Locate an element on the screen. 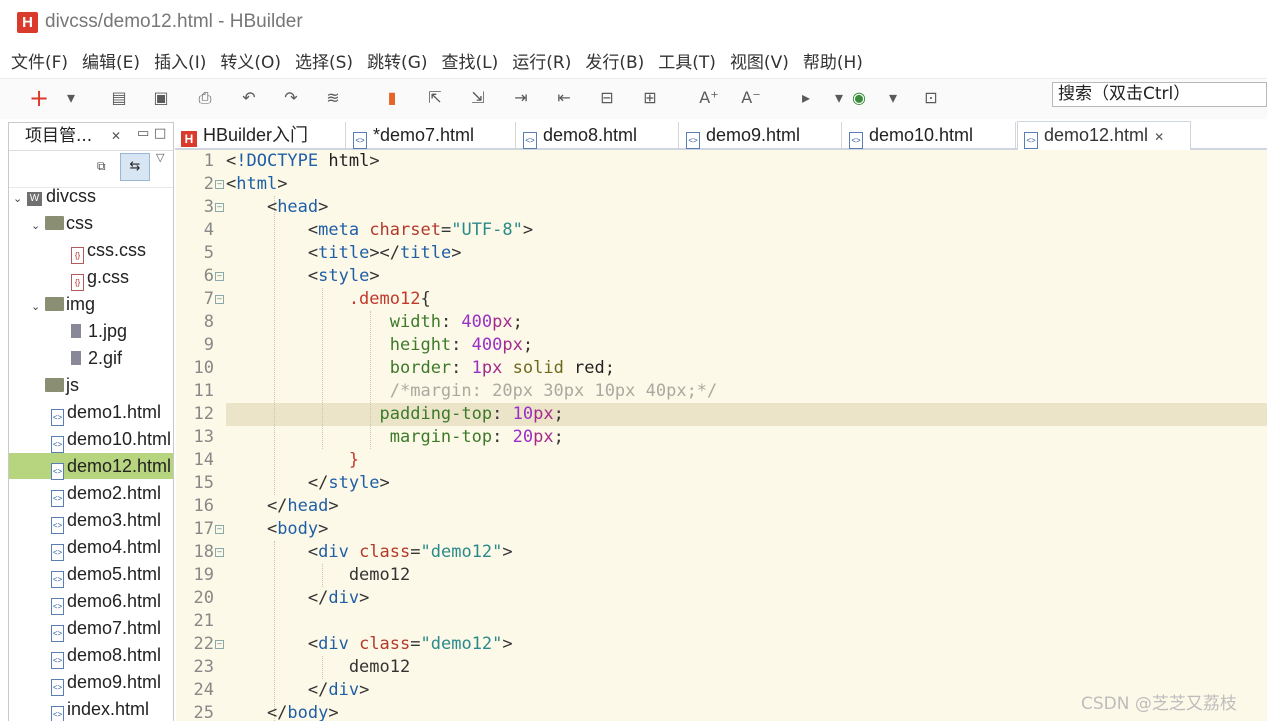 The width and height of the screenshot is (1267, 721). link-editor-icon: ⇆ is located at coordinates (135, 167).